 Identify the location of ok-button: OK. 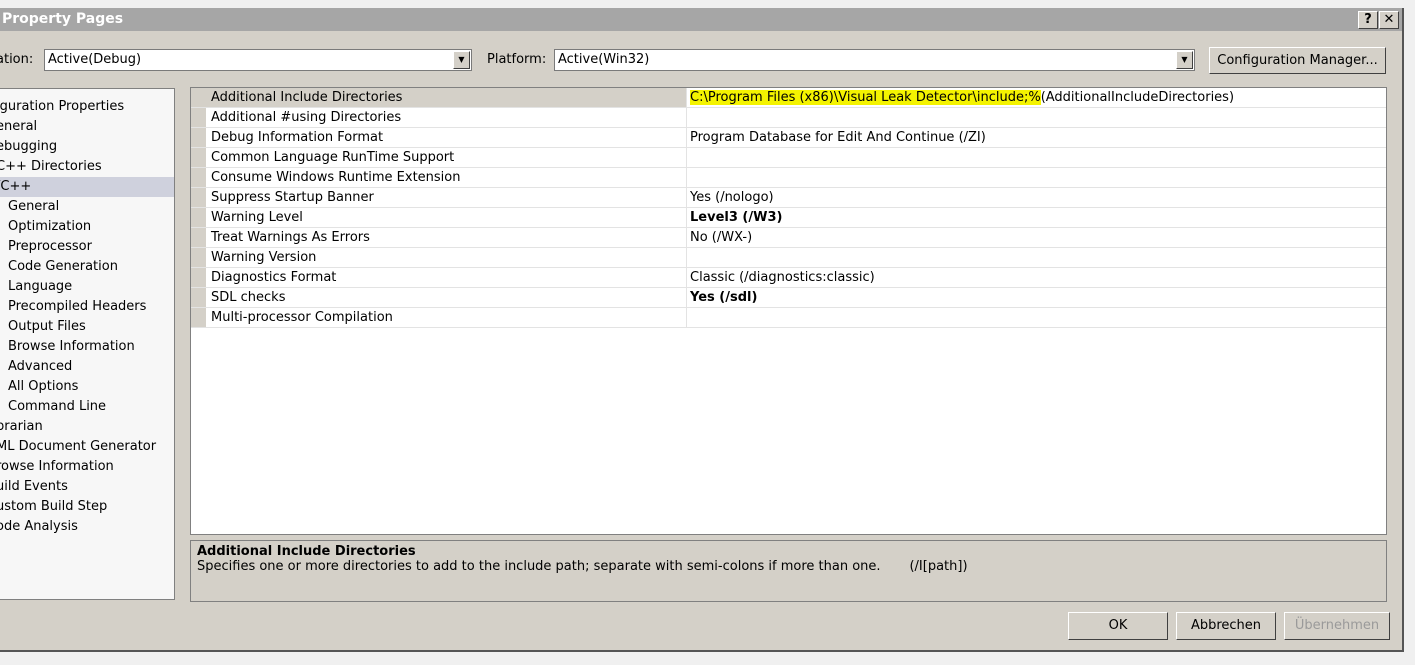
(1118, 626).